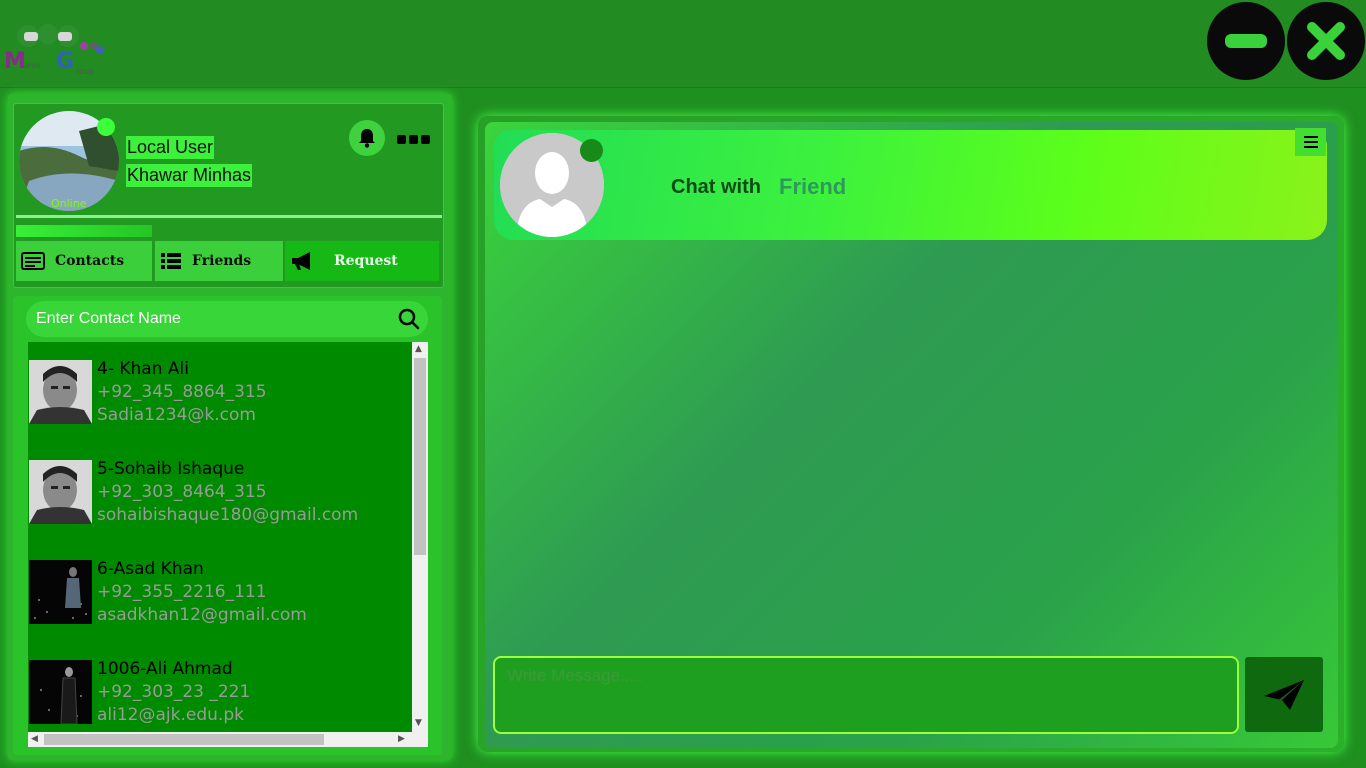  What do you see at coordinates (213, 319) in the screenshot?
I see `search-input` at bounding box center [213, 319].